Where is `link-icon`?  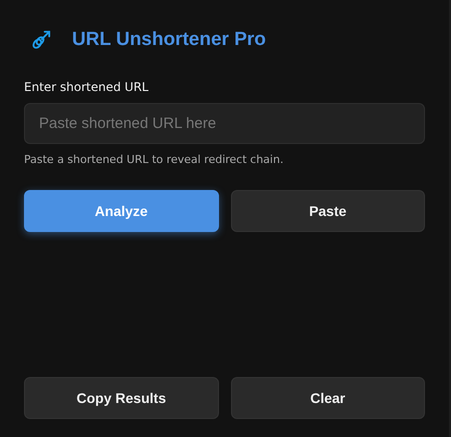
link-icon is located at coordinates (41, 40).